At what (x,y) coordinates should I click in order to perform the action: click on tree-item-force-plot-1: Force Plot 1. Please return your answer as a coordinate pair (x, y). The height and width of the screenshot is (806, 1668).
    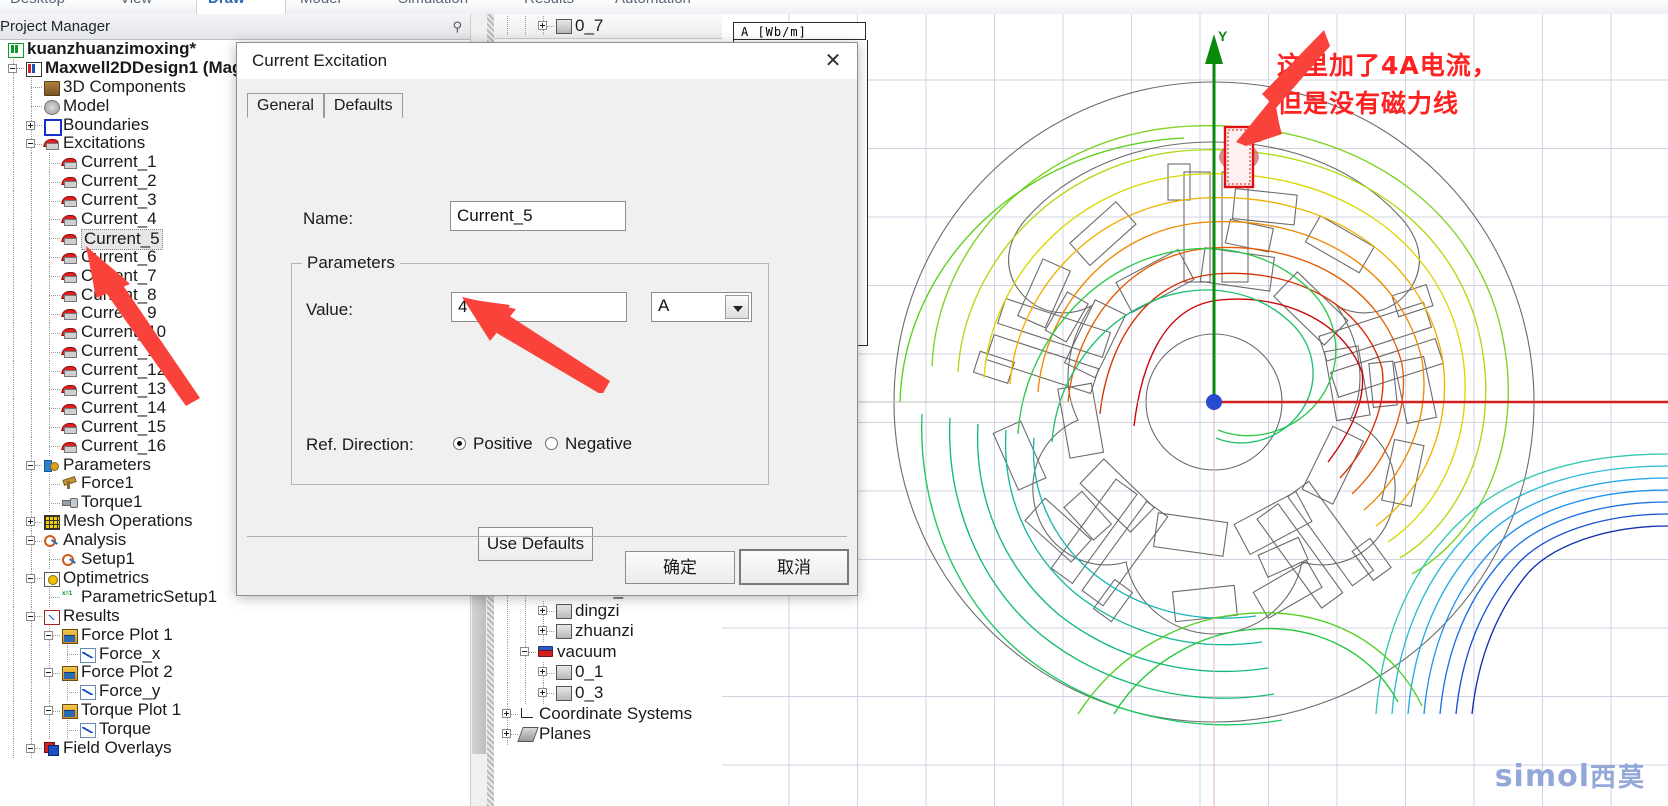
    Looking at the image, I should click on (235, 635).